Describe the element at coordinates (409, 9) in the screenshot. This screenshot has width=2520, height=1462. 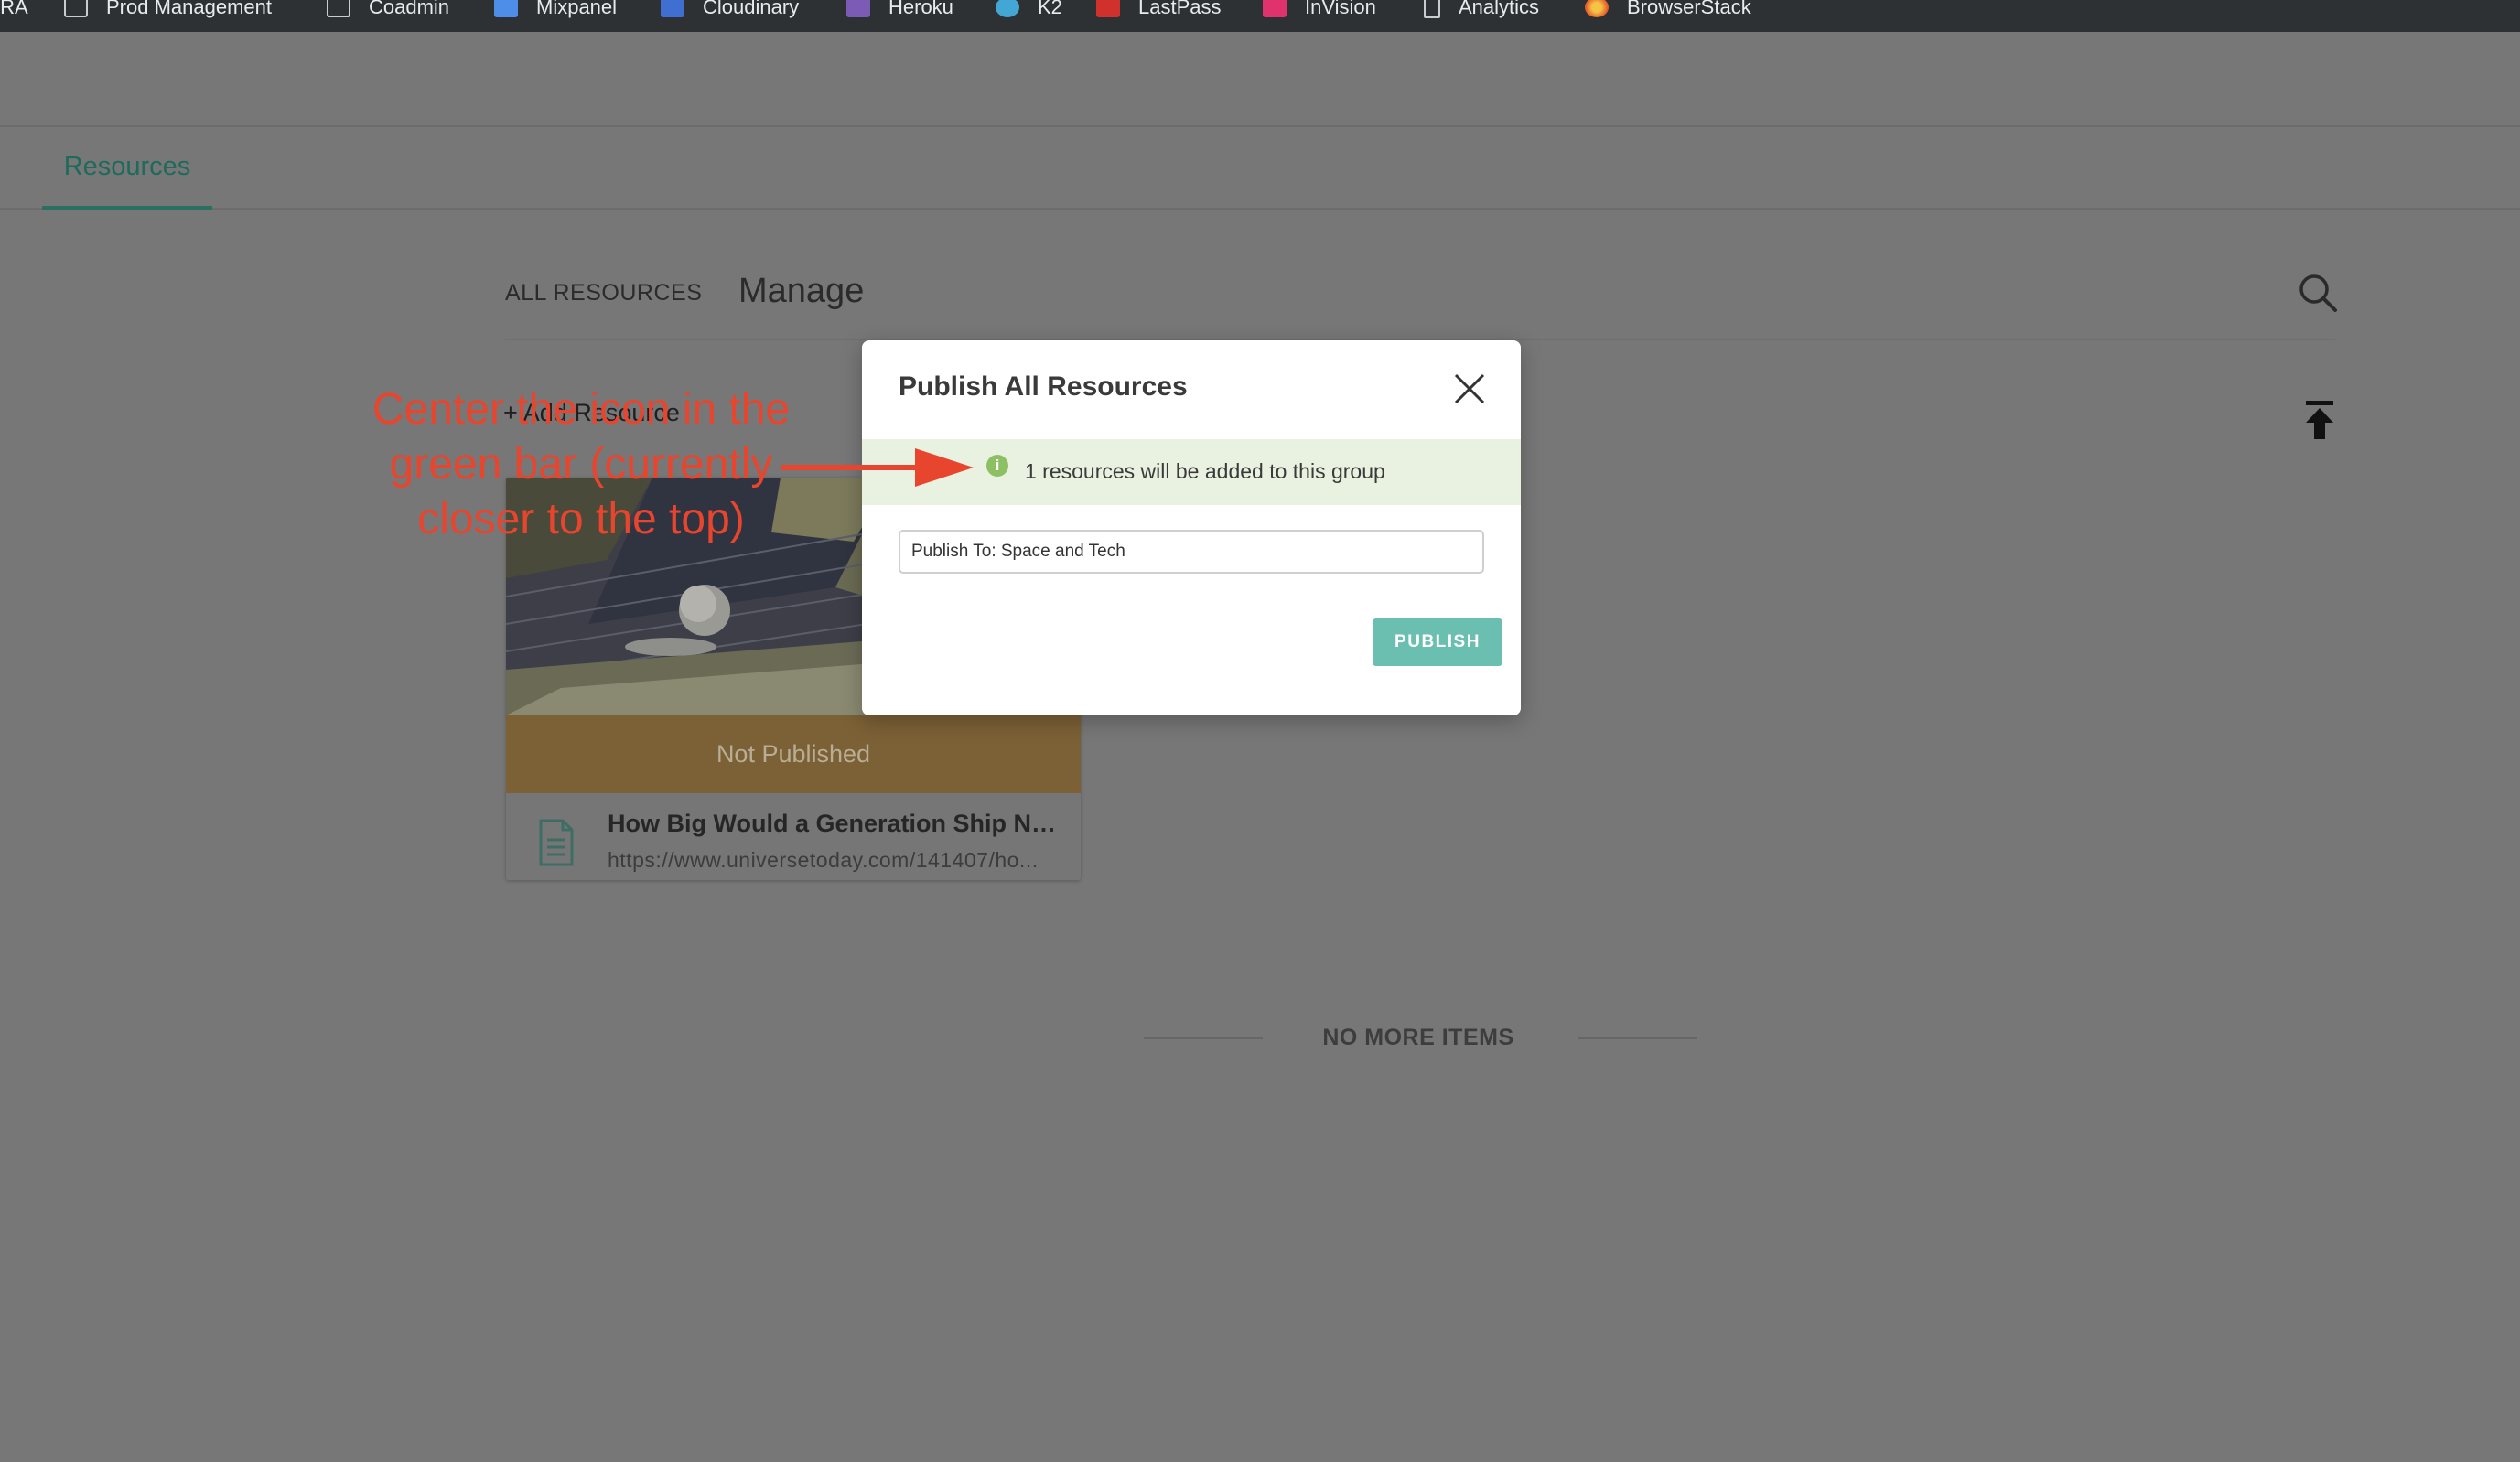
I see `bookmark-label: Coadmin` at that location.